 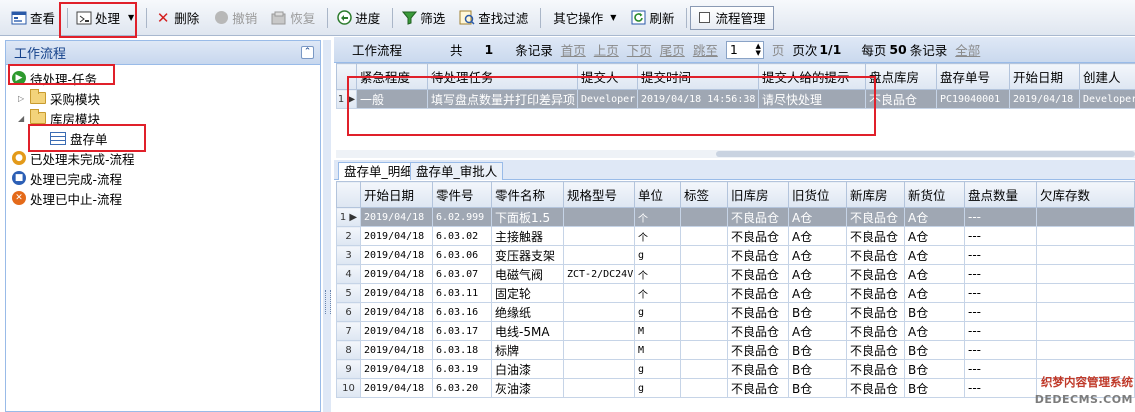 I want to click on last-page-link: 尾页, so click(x=672, y=49).